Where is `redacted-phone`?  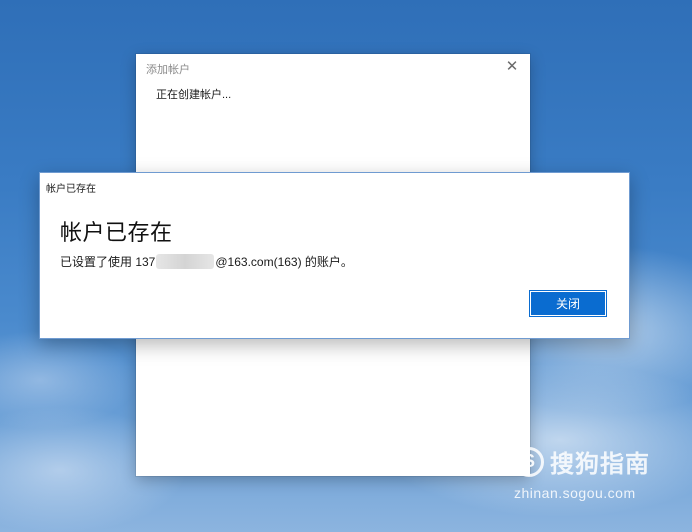 redacted-phone is located at coordinates (185, 261).